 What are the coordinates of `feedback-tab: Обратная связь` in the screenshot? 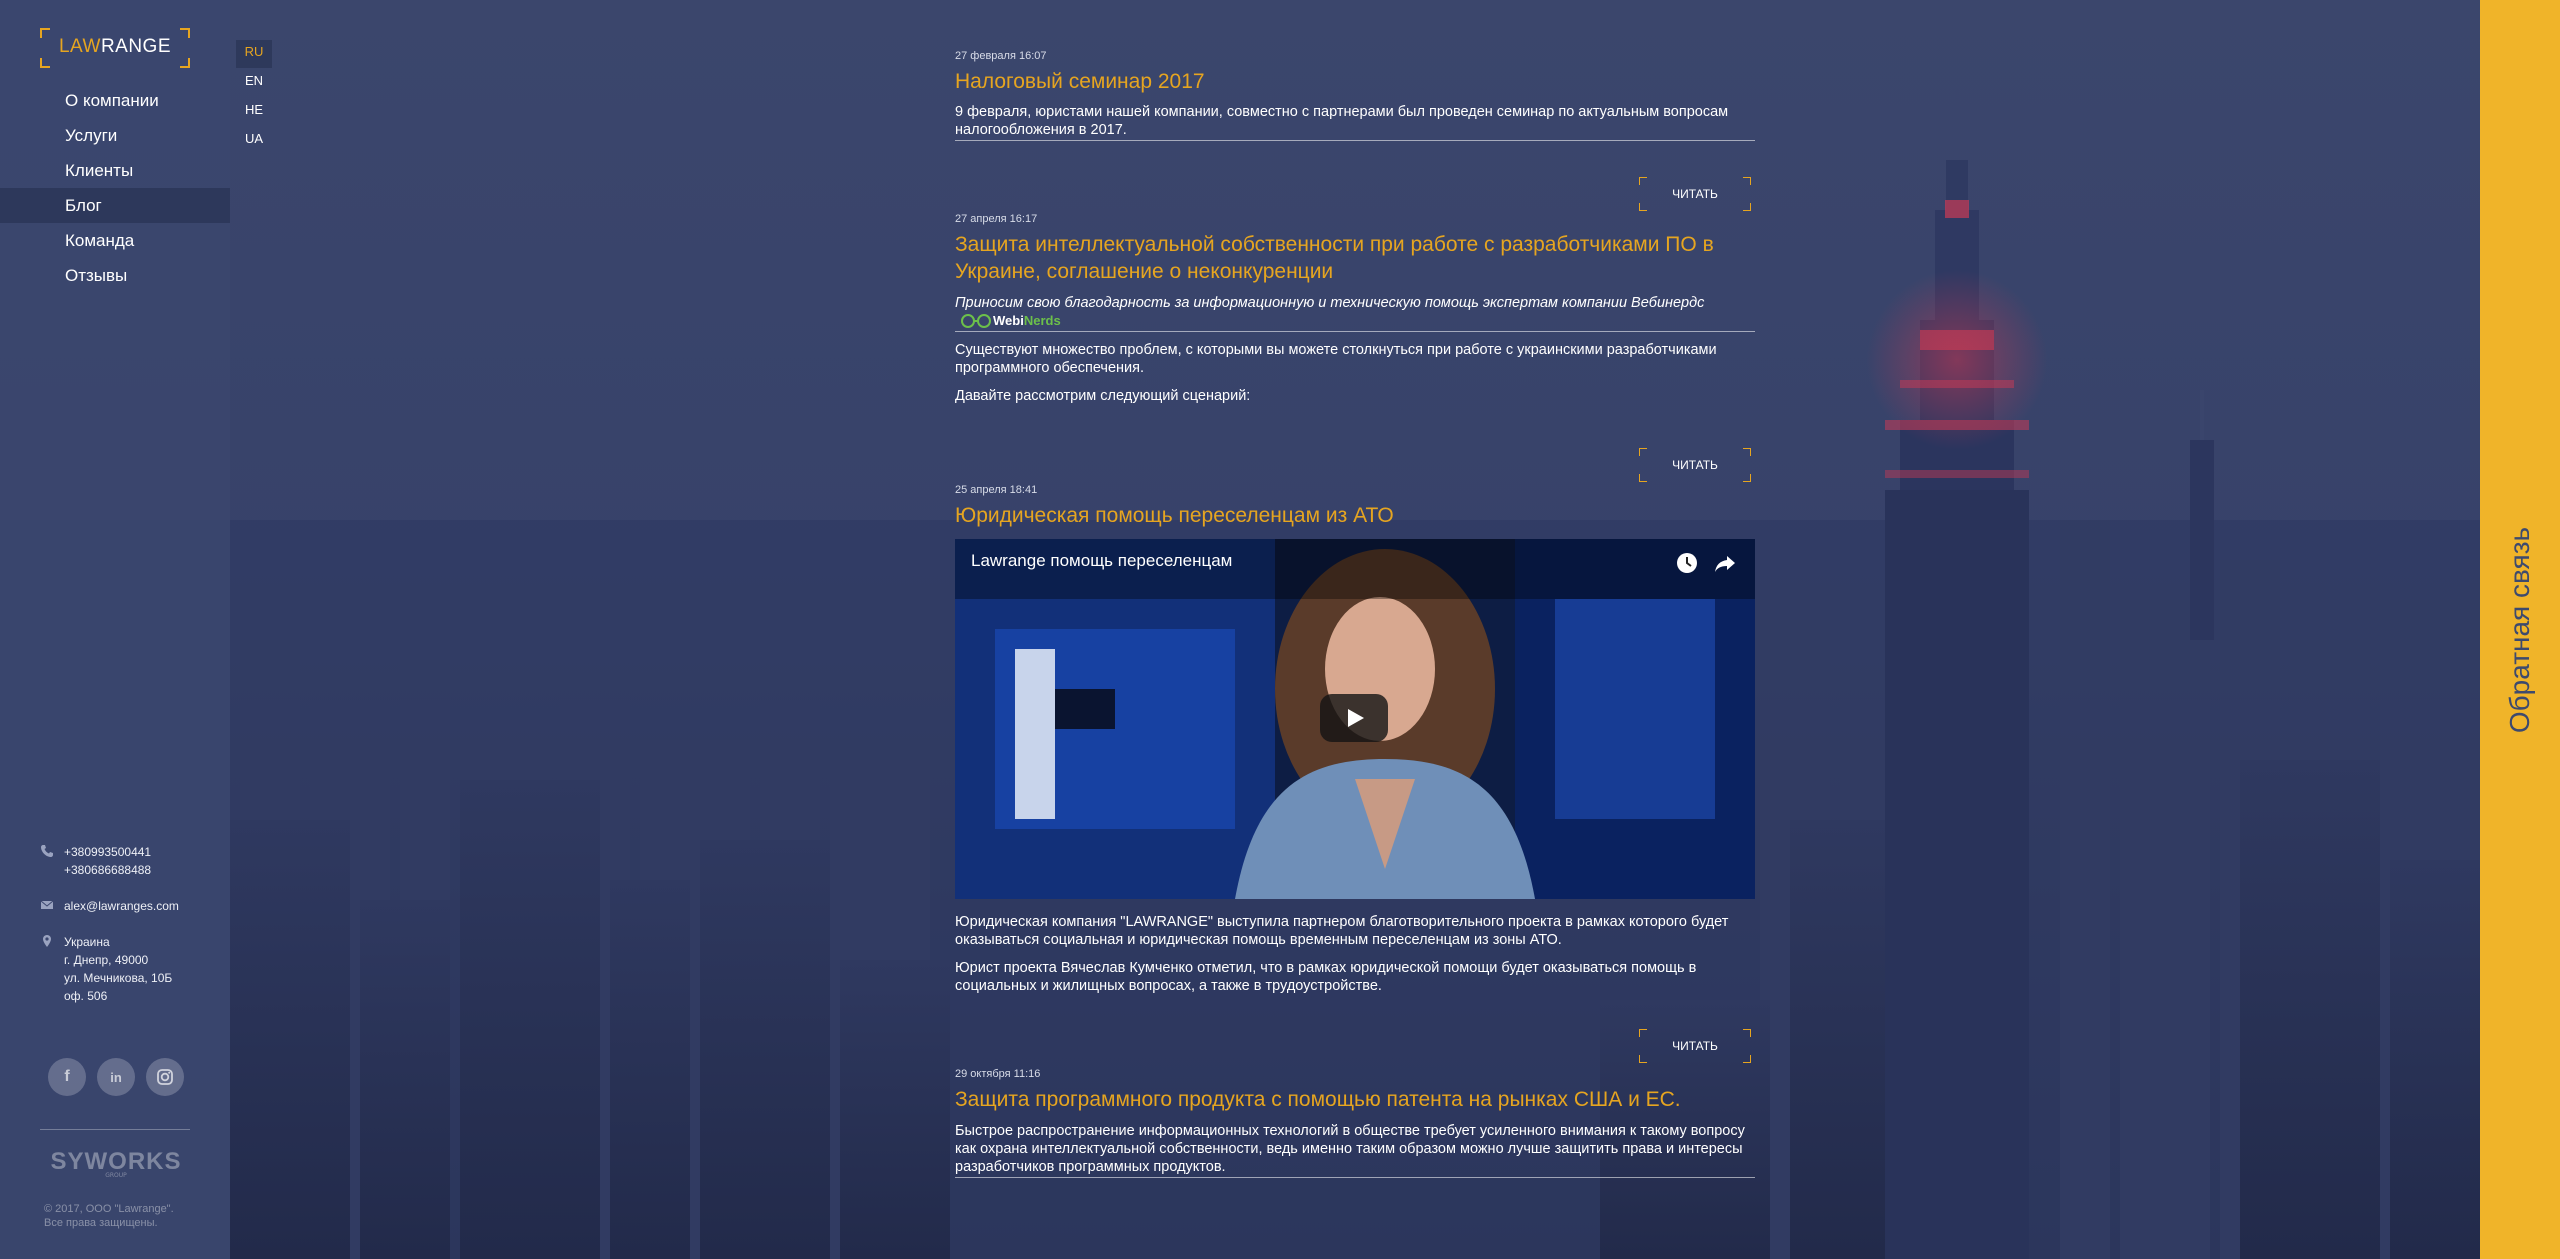 It's located at (2520, 629).